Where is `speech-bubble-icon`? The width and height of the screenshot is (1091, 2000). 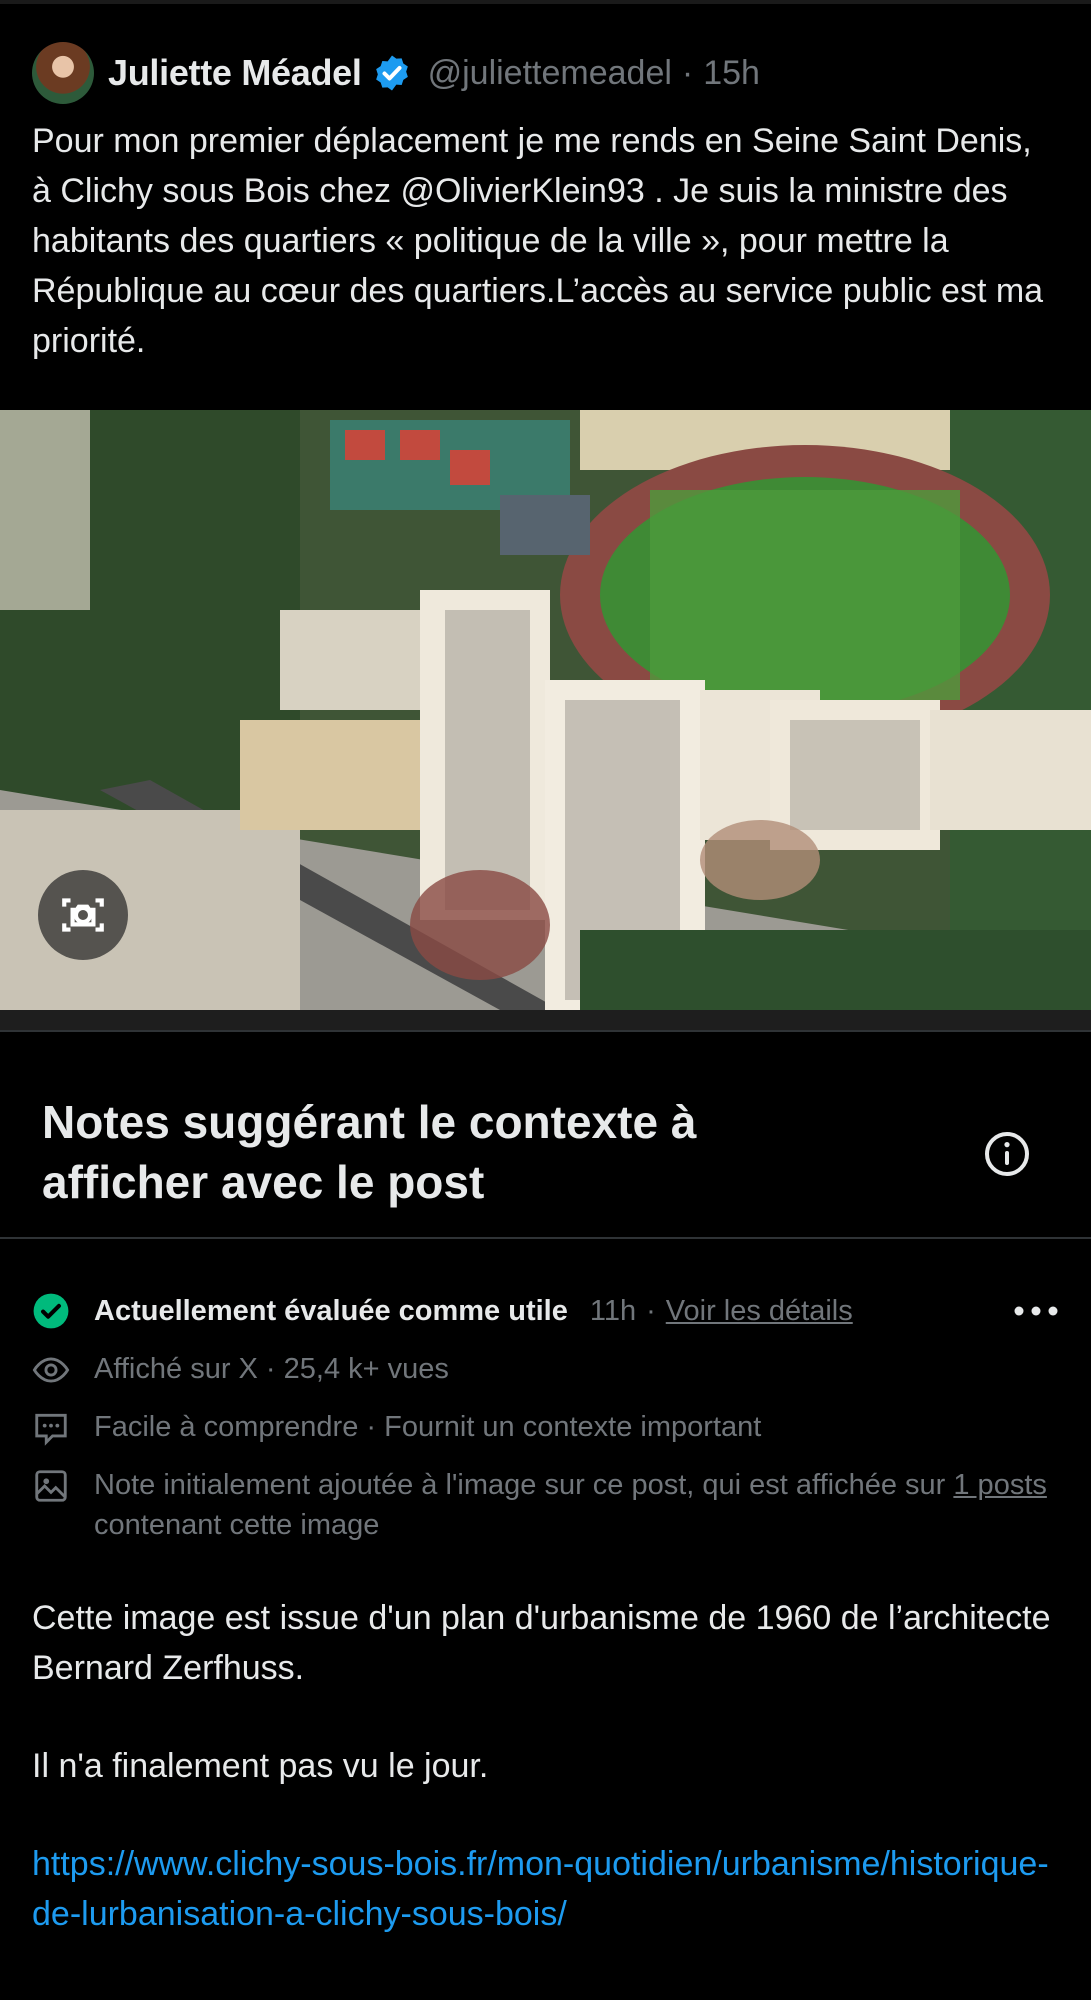
speech-bubble-icon is located at coordinates (51, 1429).